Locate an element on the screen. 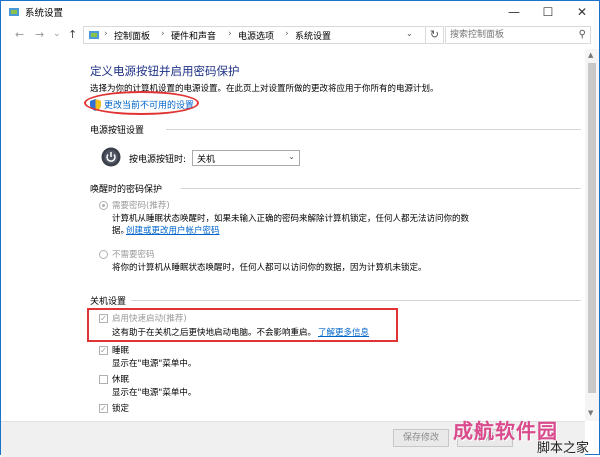  hibernate-description: 显示在"电源"菜单中。 is located at coordinates (154, 393).